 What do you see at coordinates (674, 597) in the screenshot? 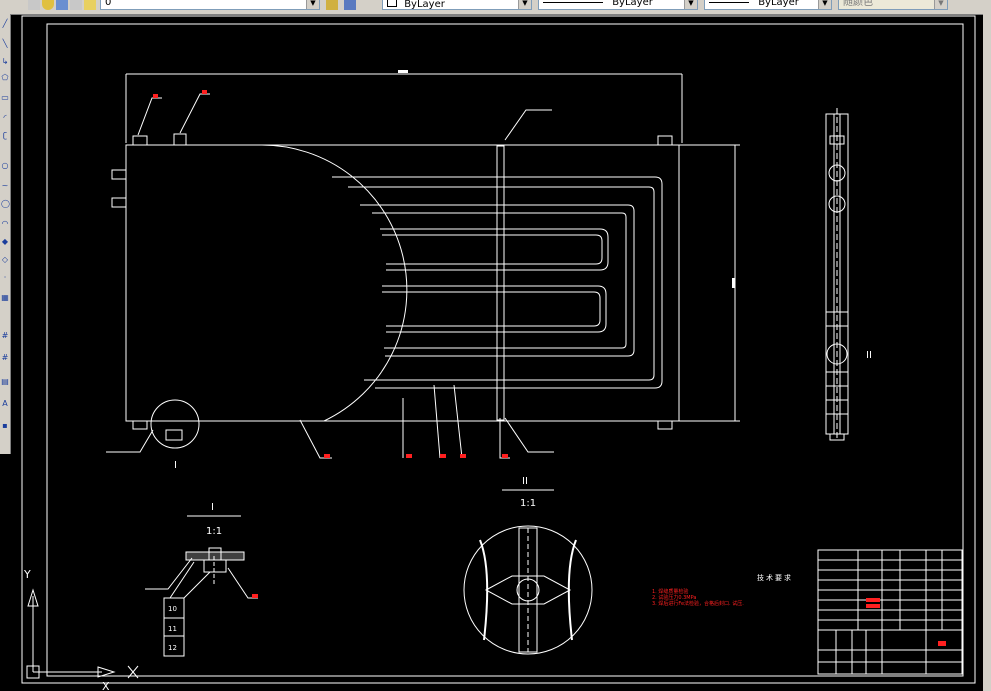
I see `tech-note: 2. 试验压力0.3MPa` at bounding box center [674, 597].